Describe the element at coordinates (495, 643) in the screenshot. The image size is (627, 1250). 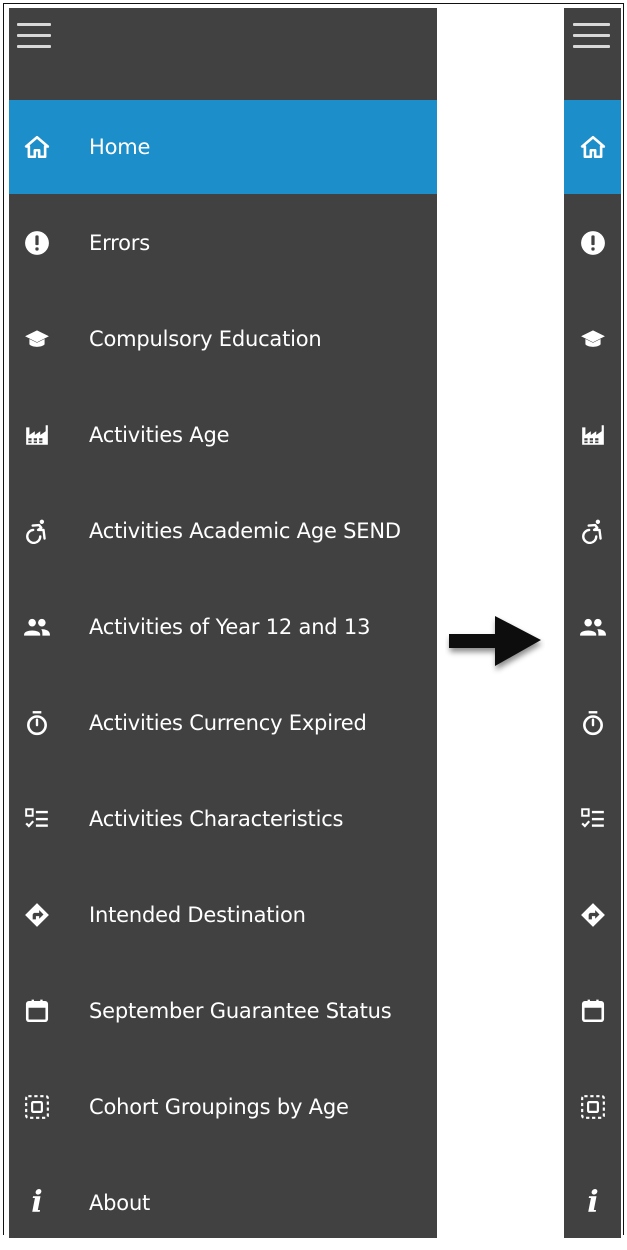
I see `right-arrow-icon` at that location.